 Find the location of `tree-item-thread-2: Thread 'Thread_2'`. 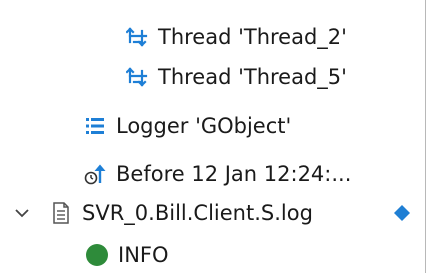

tree-item-thread-2: Thread 'Thread_2' is located at coordinates (212, 37).